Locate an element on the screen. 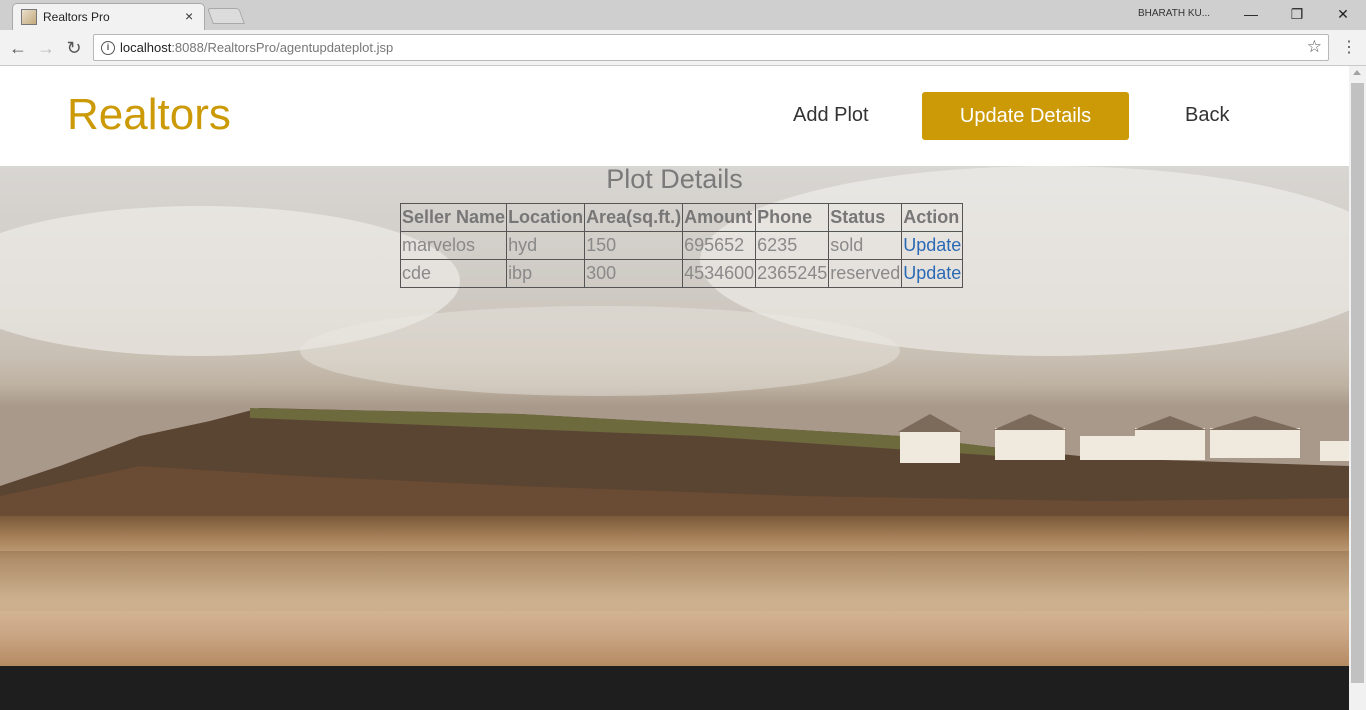  nav-update-details: Update Details is located at coordinates (1025, 116).